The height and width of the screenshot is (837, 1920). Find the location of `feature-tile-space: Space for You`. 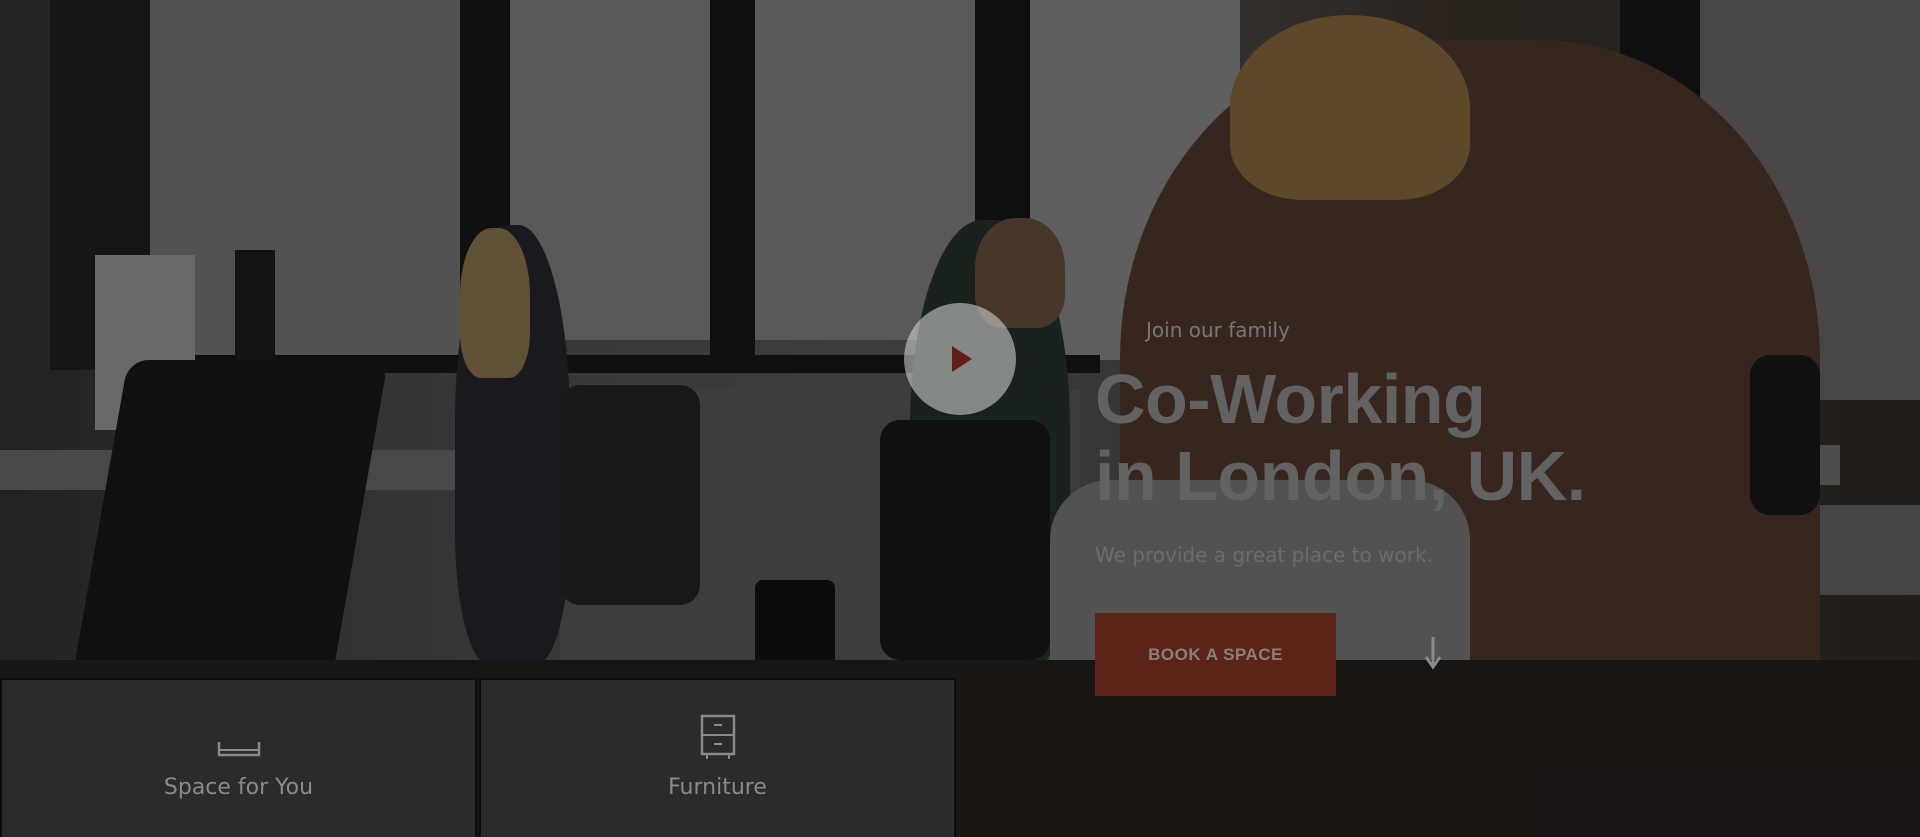

feature-tile-space: Space for You is located at coordinates (238, 757).